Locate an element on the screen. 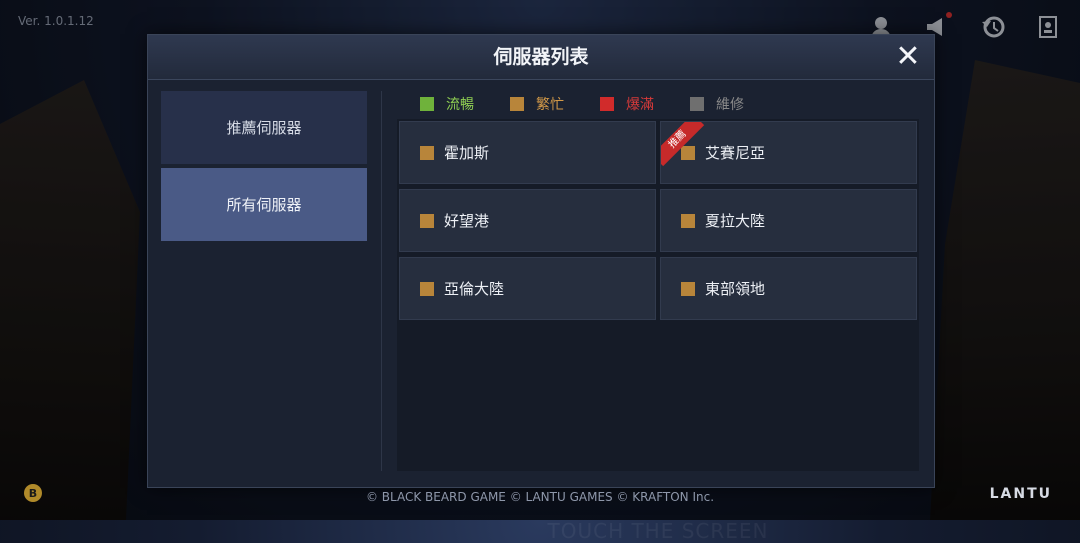 The height and width of the screenshot is (543, 1080). legend-smooth: 流暢 is located at coordinates (447, 104).